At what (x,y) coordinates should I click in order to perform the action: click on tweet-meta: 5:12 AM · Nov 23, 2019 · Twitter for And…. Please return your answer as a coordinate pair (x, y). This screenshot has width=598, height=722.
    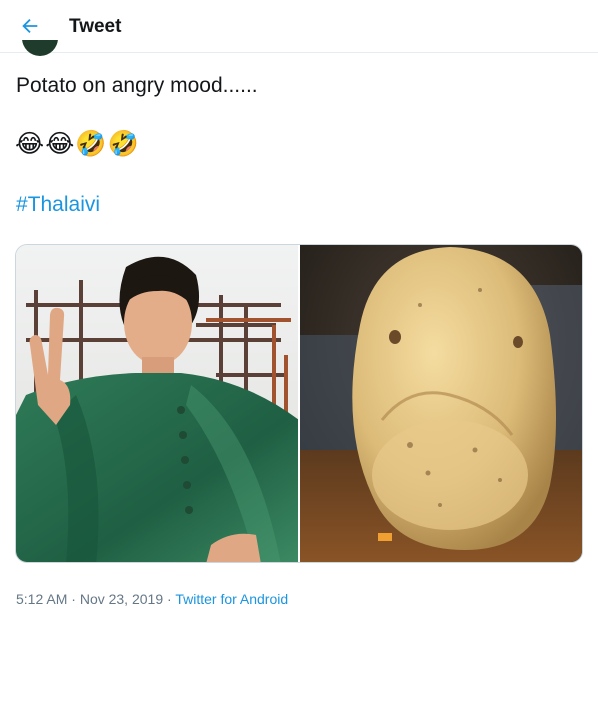
    Looking at the image, I should click on (152, 599).